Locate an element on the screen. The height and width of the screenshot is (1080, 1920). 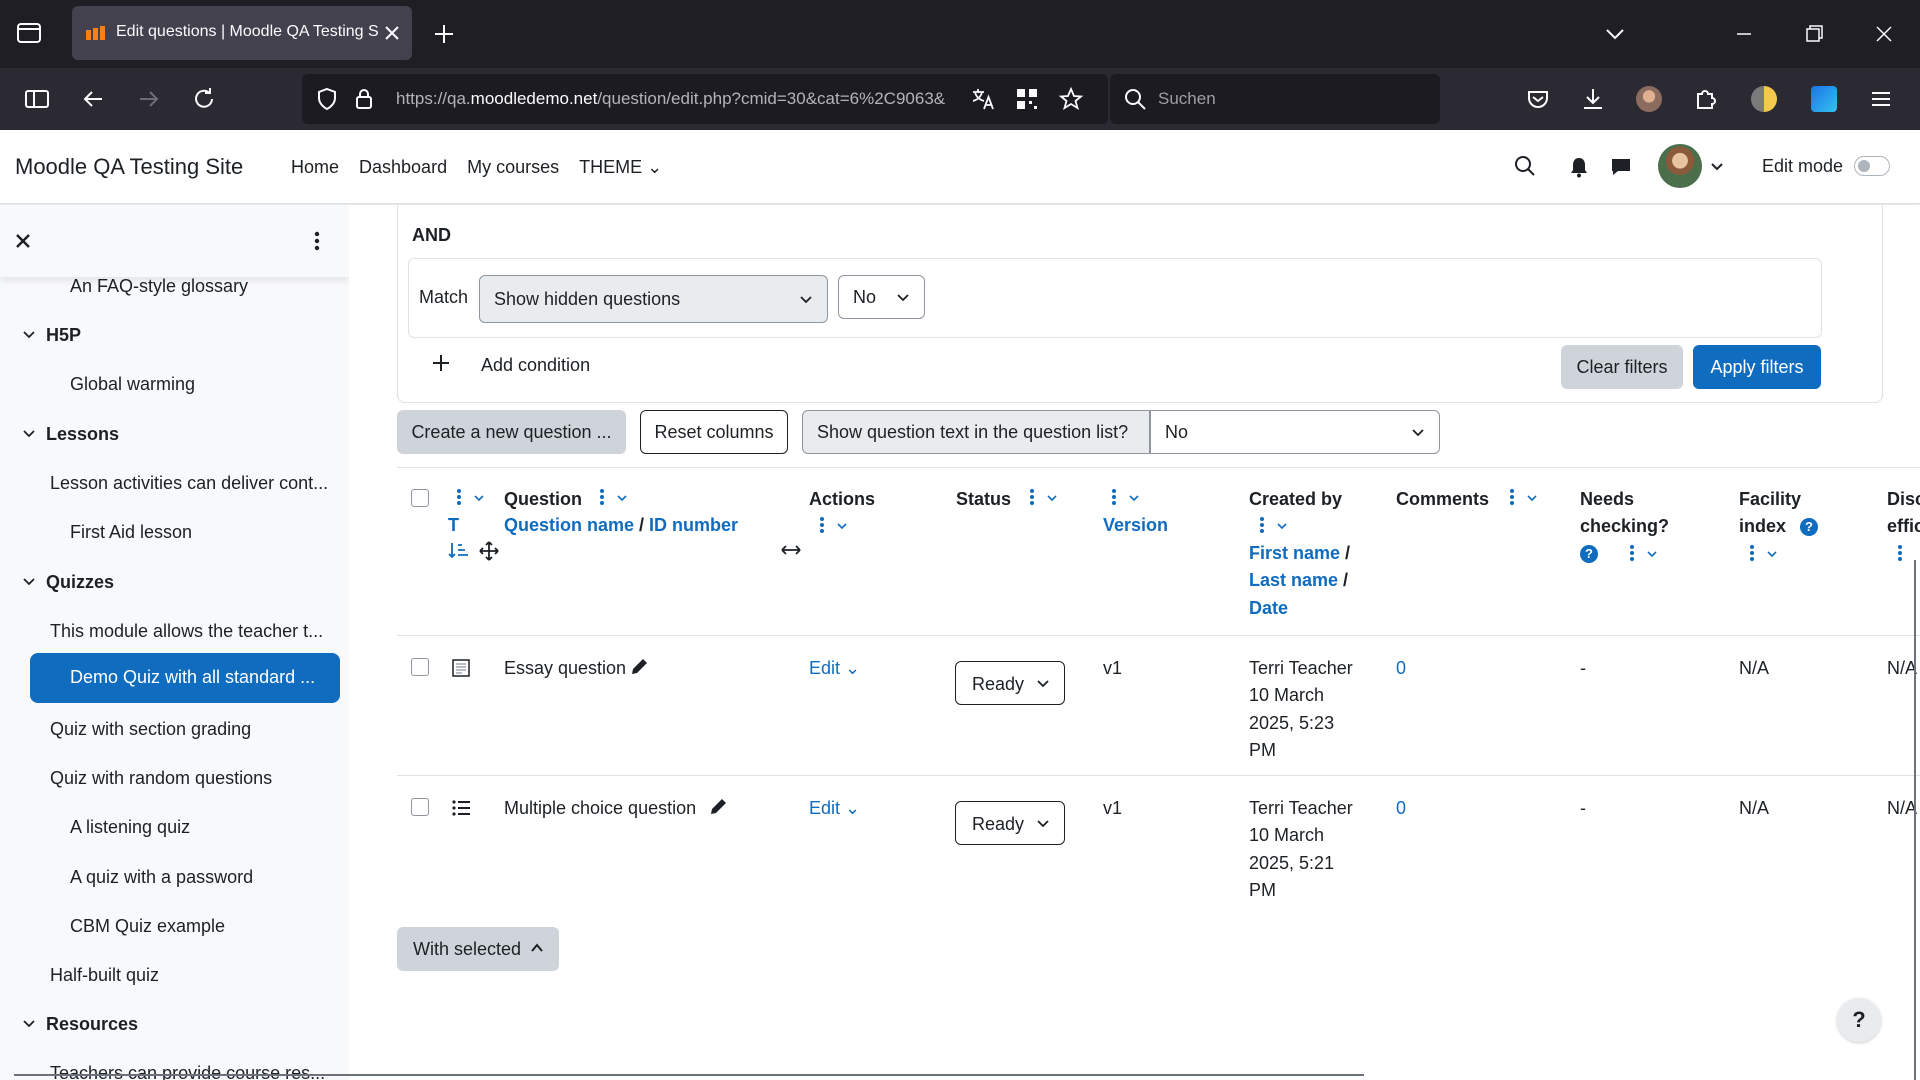
site-name: Moodle QA Testing Site is located at coordinates (129, 167).